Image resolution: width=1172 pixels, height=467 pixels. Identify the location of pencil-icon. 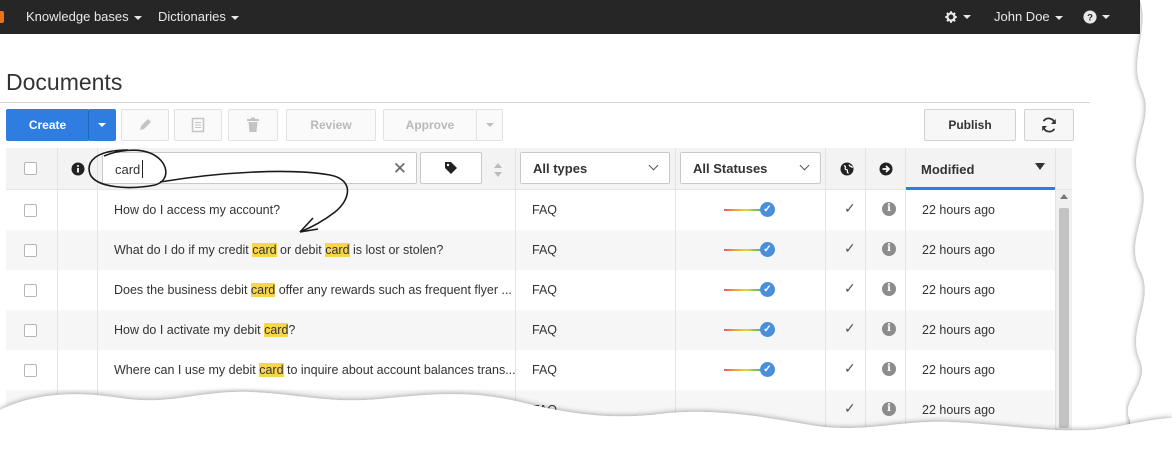
(145, 124).